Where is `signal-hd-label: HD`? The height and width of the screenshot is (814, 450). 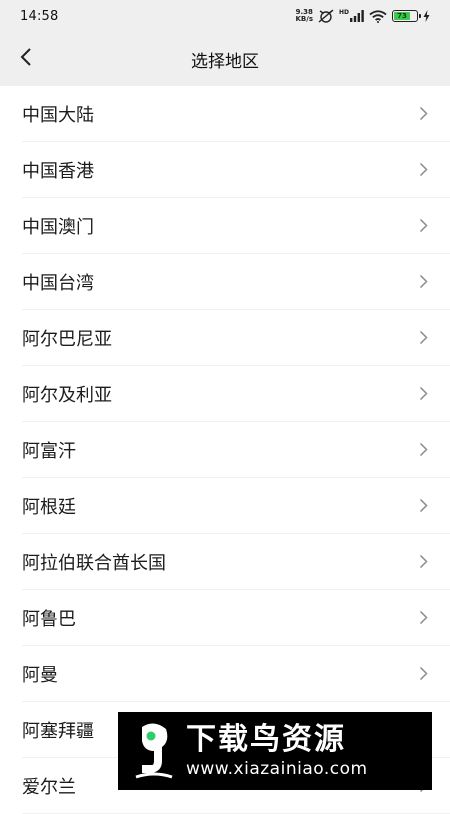
signal-hd-label: HD is located at coordinates (343, 12).